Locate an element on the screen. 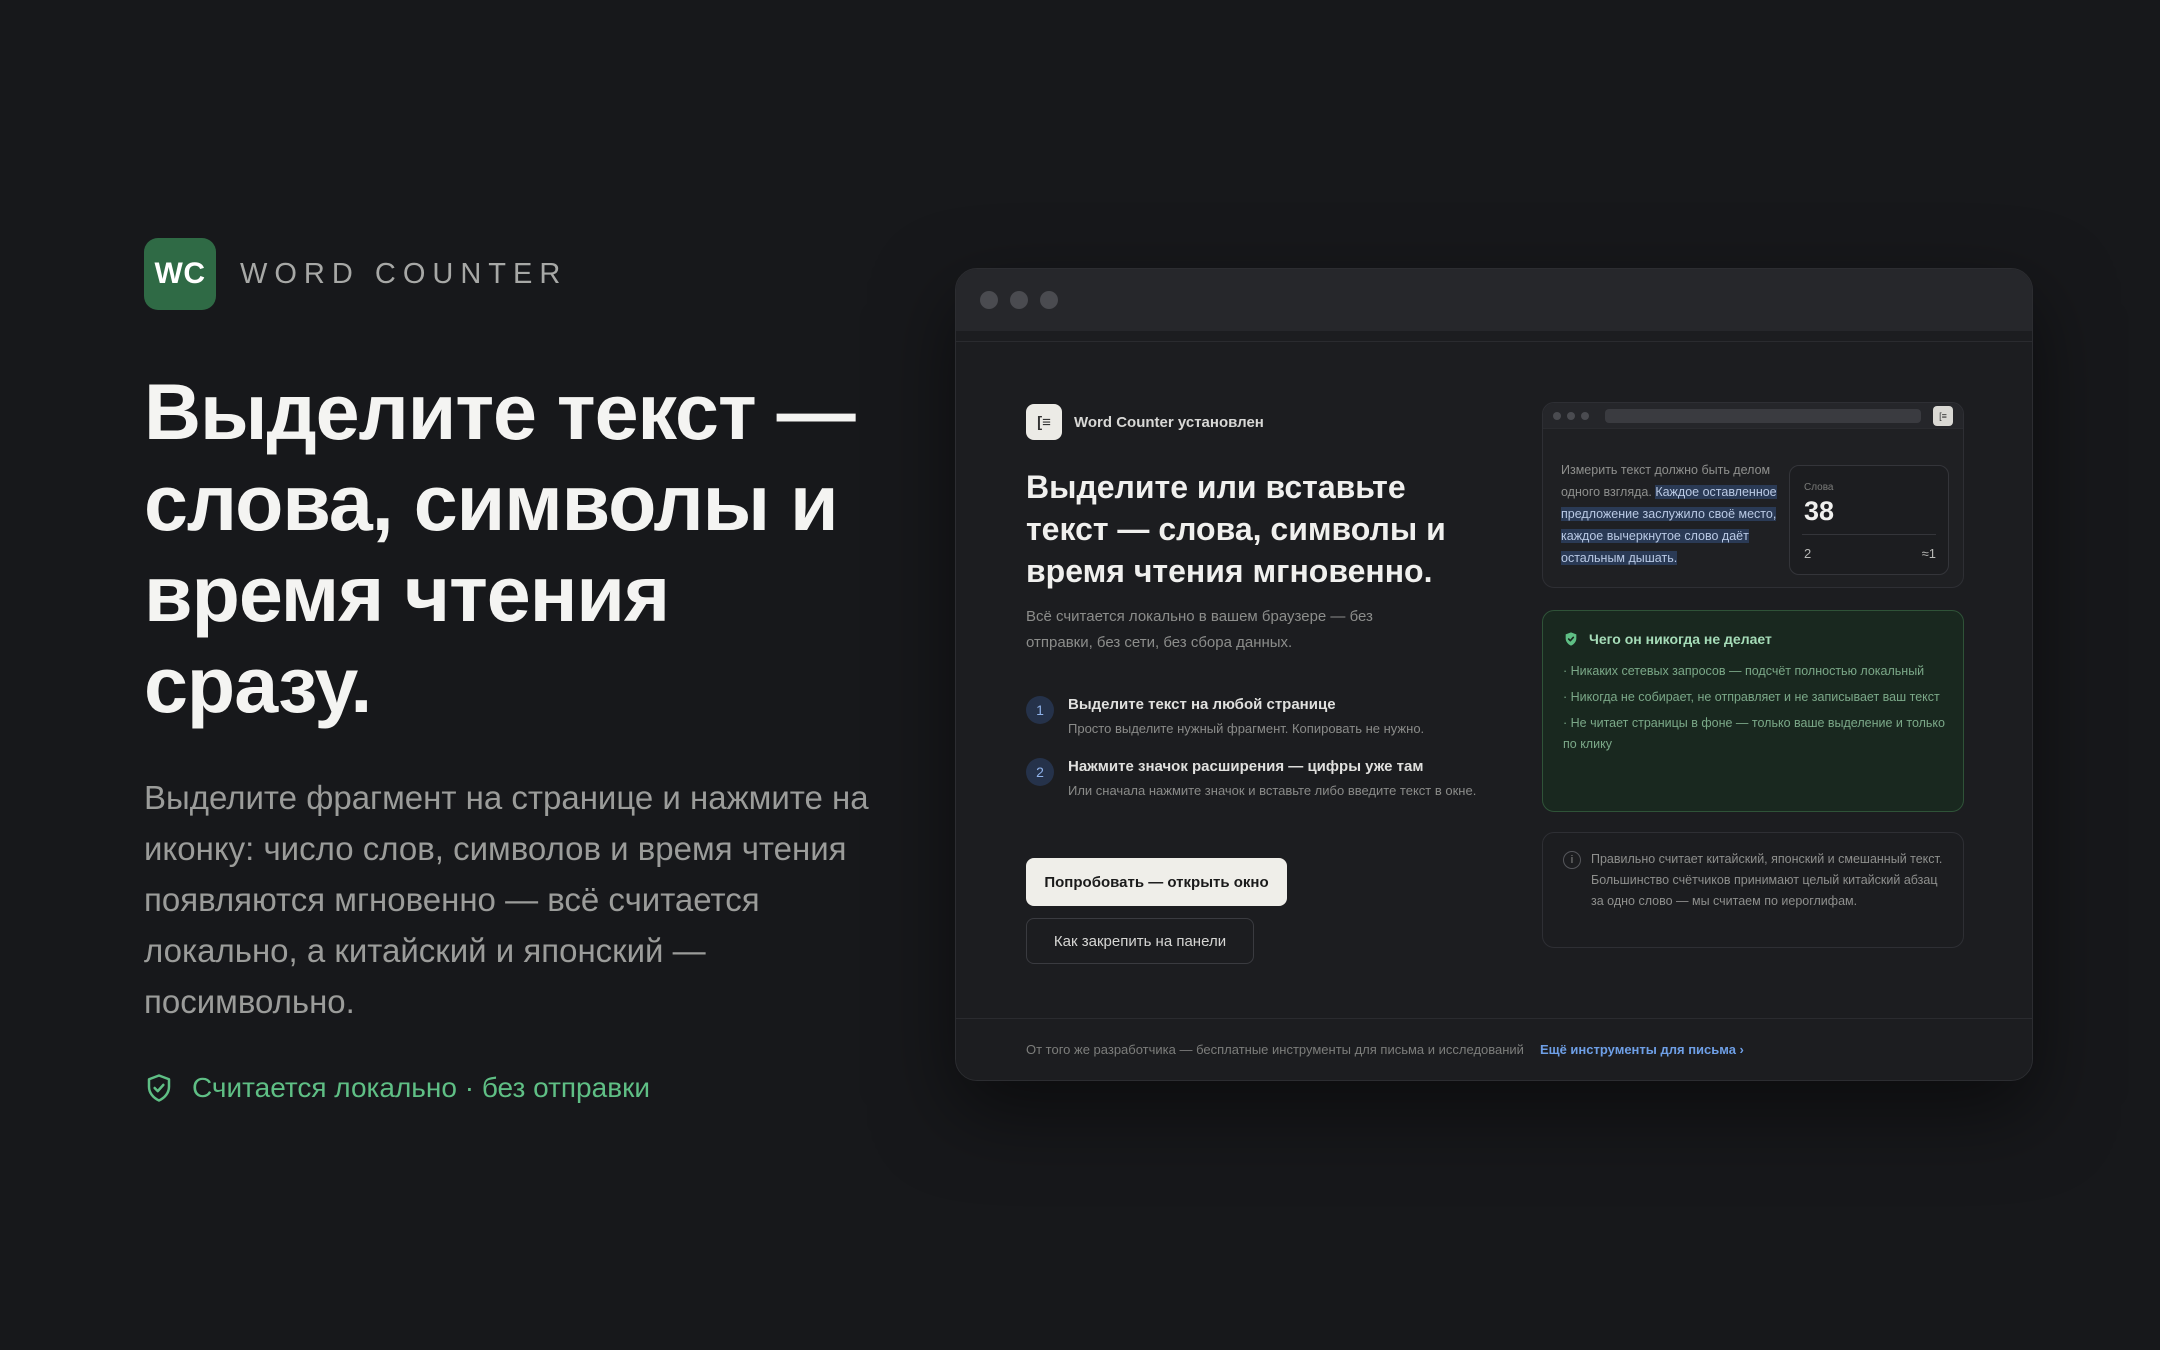 The height and width of the screenshot is (1350, 2160). extension-icon: [≡ is located at coordinates (1044, 422).